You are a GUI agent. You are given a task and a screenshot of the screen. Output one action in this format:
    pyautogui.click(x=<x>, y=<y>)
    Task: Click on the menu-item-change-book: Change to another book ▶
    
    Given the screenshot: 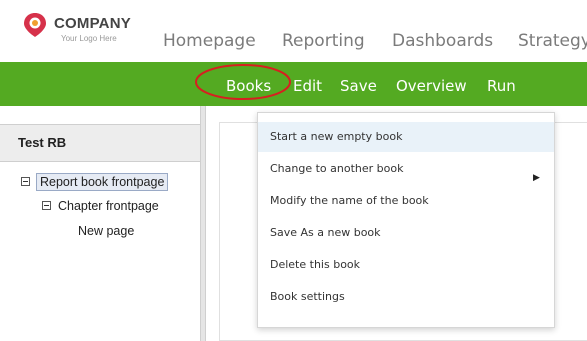 What is the action you would take?
    pyautogui.click(x=406, y=169)
    